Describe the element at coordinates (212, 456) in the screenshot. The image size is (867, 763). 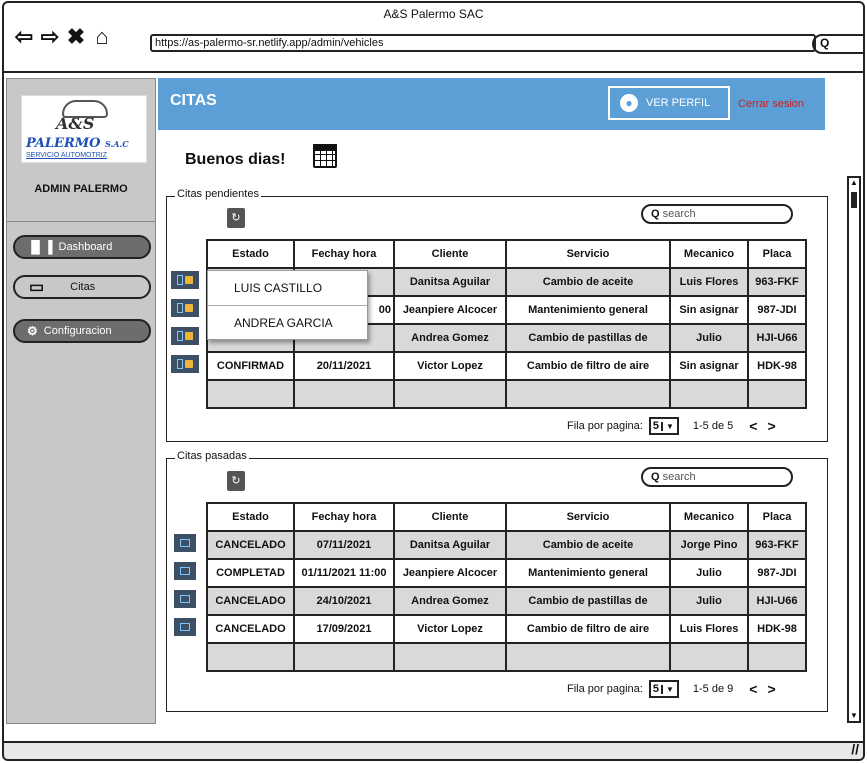
I see `panel-title: Citas pasadas` at that location.